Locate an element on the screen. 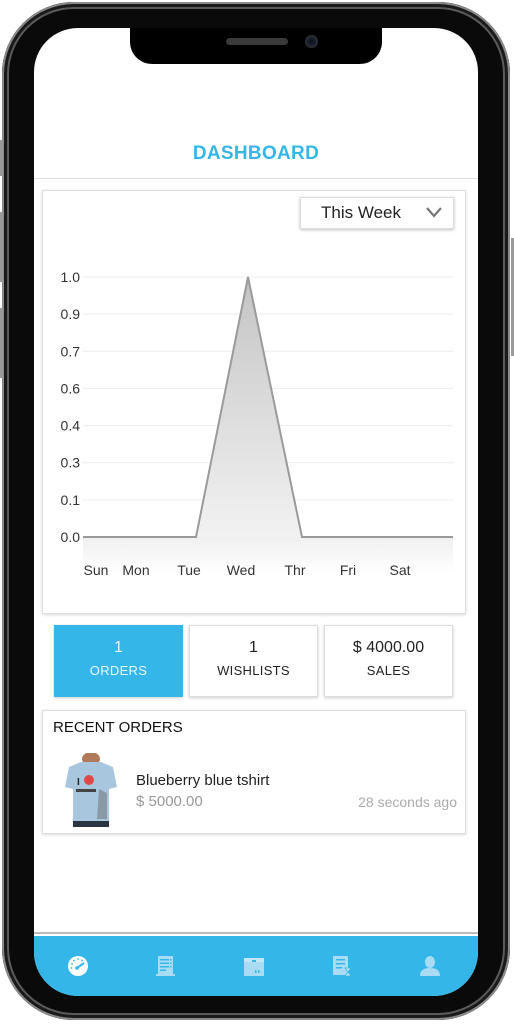 The image size is (514, 1024). y-tick-label: 0.9 is located at coordinates (71, 314).